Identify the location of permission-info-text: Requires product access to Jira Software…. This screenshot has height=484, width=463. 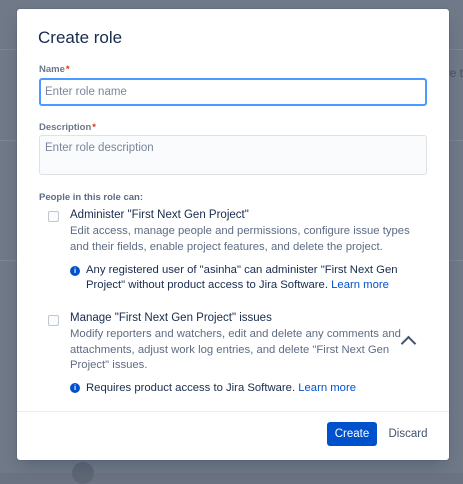
(191, 388).